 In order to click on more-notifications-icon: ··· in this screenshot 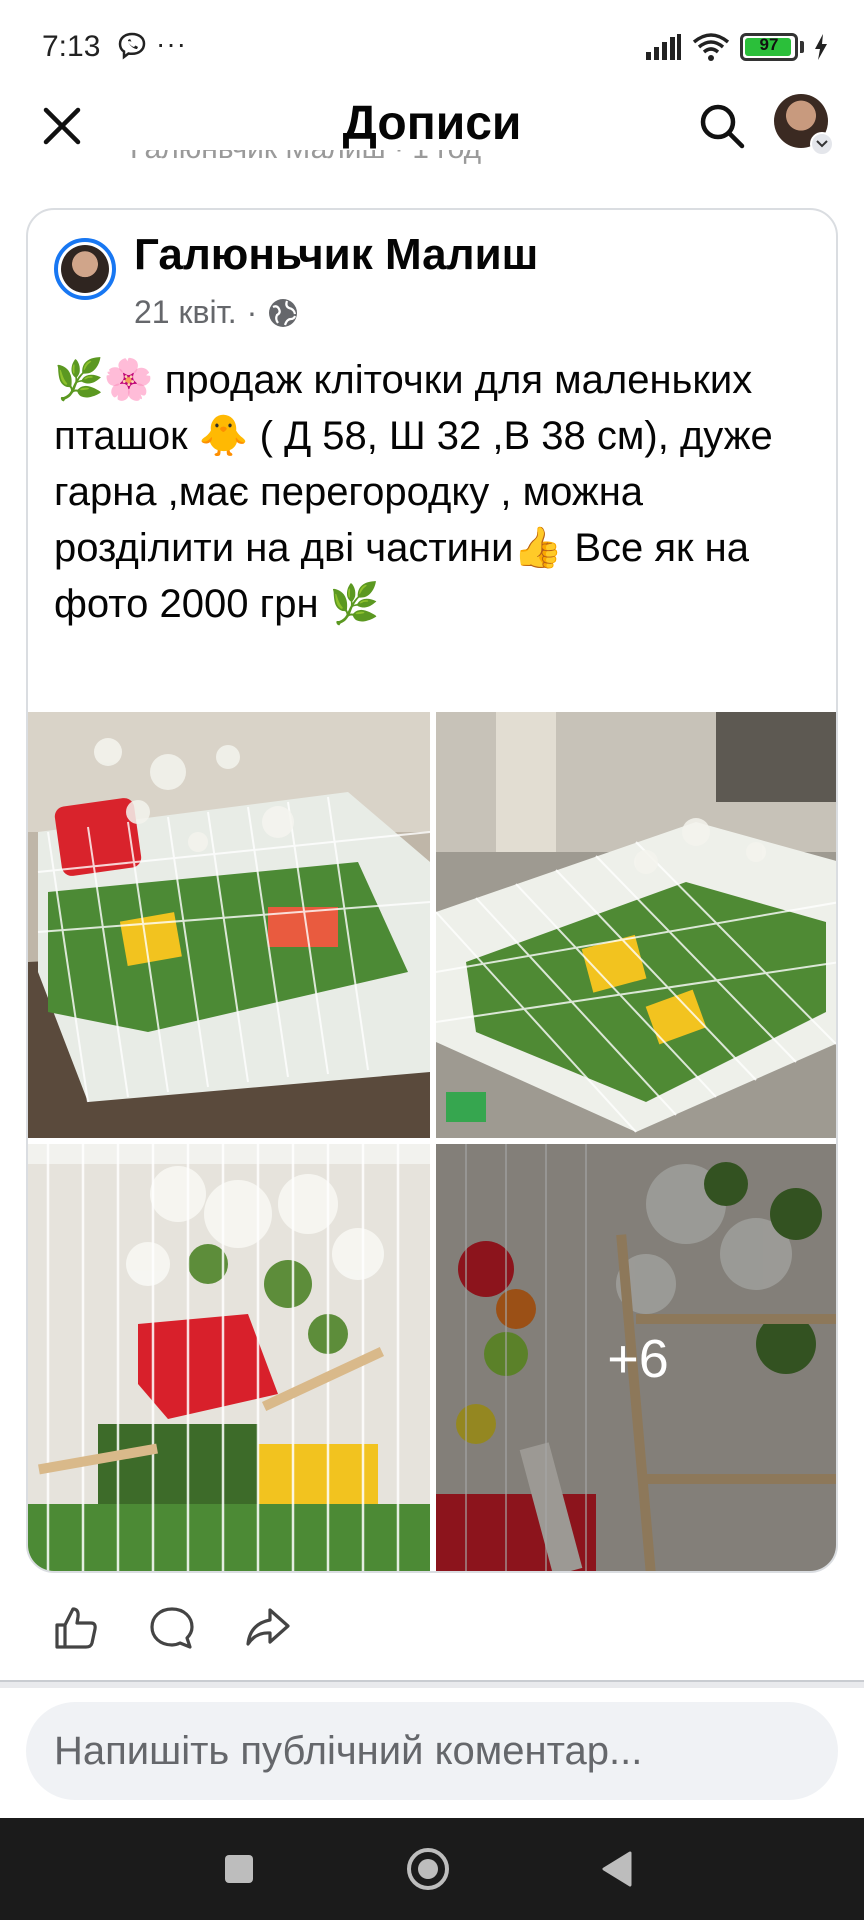, I will do `click(171, 43)`.